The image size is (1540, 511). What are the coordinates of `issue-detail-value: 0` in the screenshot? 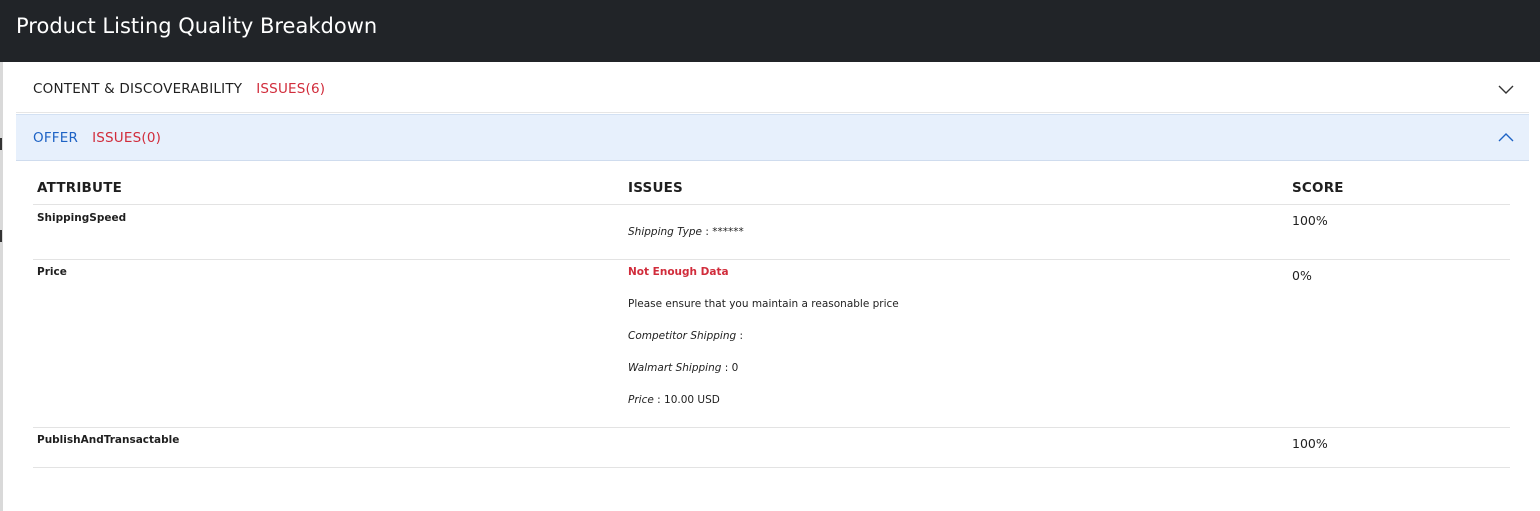 It's located at (735, 368).